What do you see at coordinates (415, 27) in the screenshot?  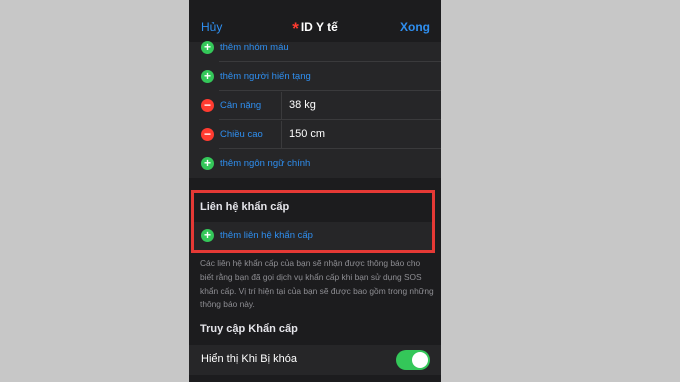 I see `done-button: Xong` at bounding box center [415, 27].